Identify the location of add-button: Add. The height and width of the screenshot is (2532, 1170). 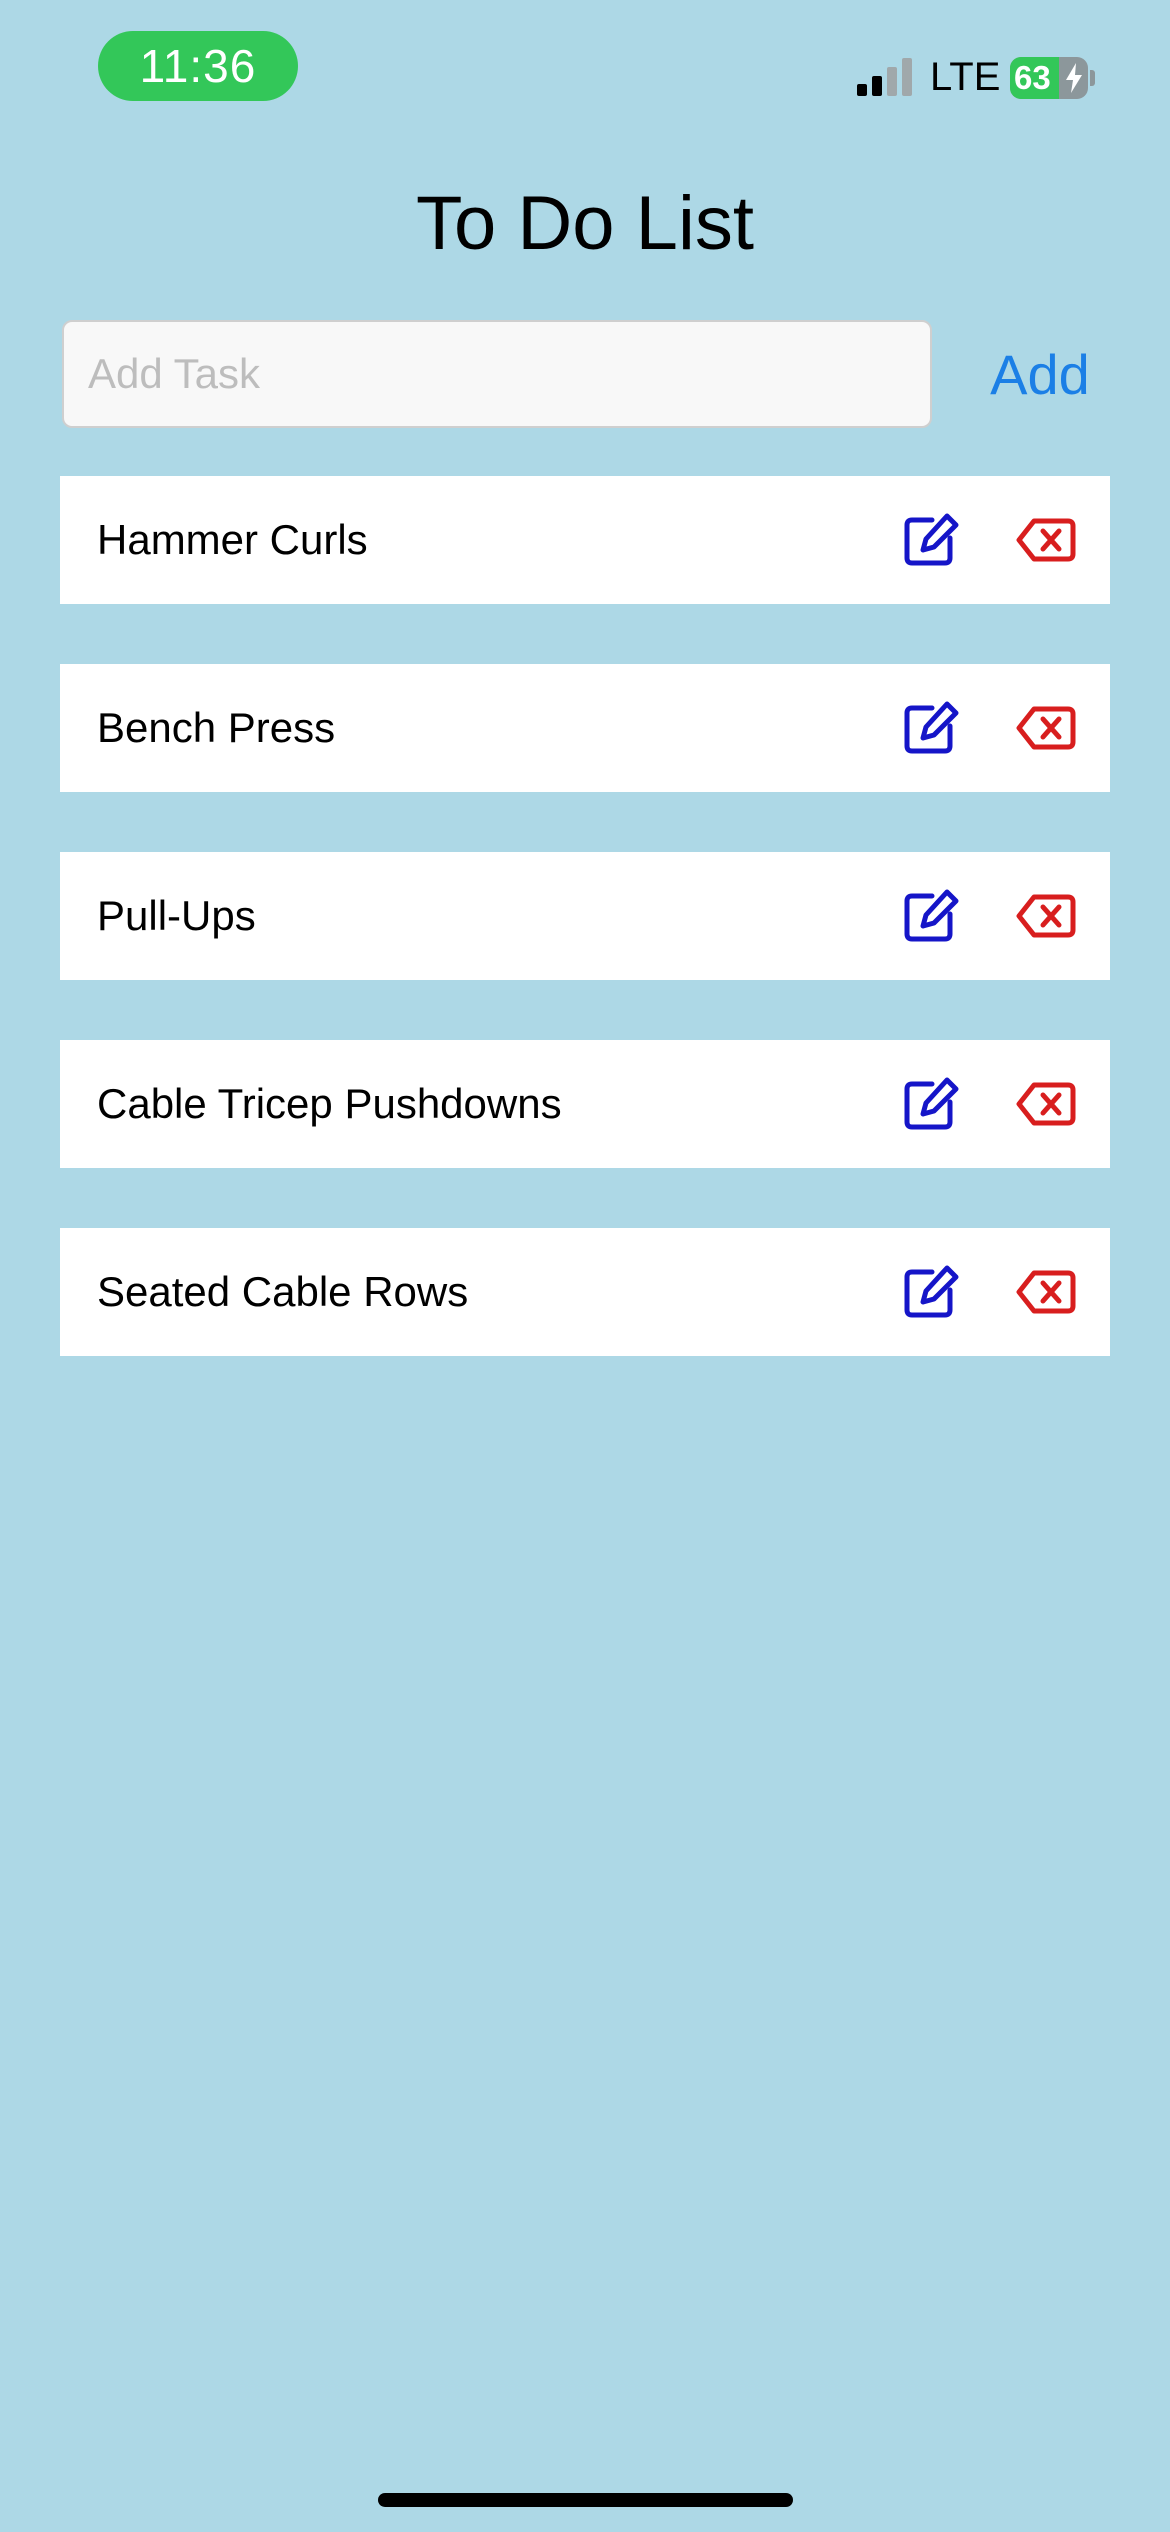
(1040, 374).